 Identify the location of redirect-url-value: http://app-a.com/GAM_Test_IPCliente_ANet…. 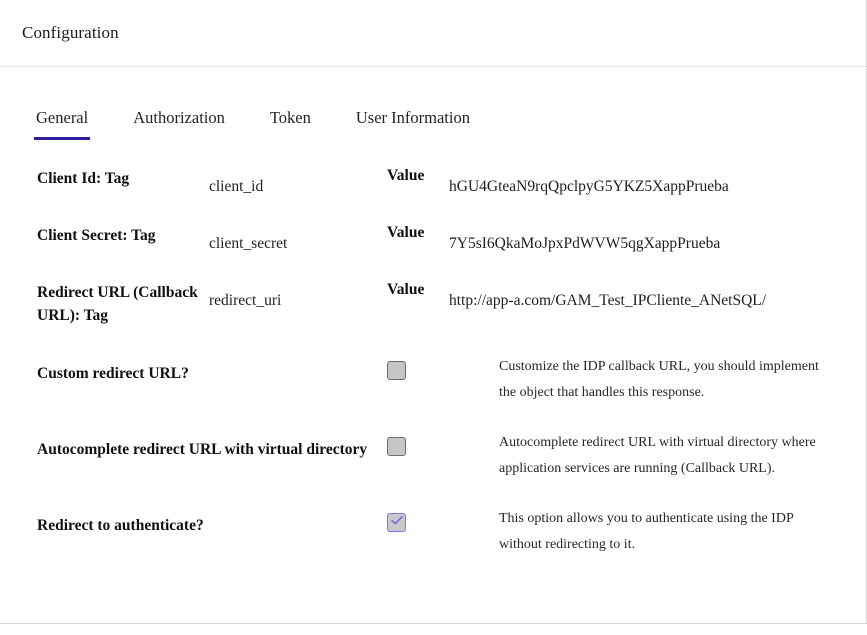
(657, 295).